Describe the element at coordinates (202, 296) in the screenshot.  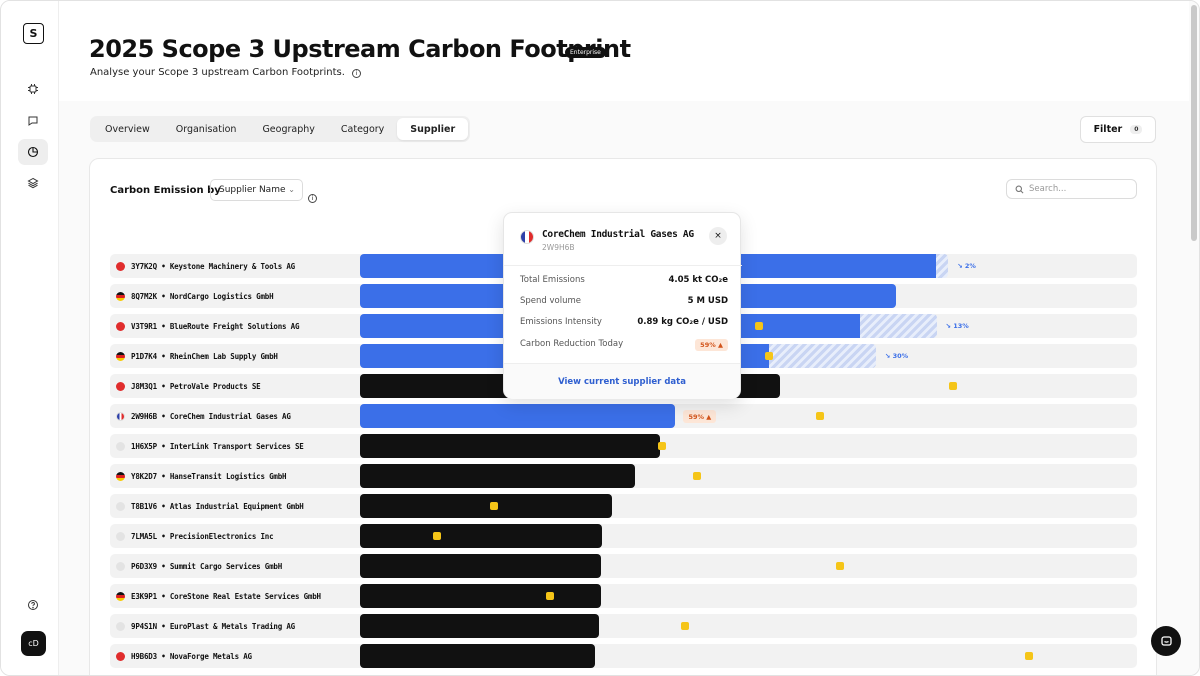
I see `supplier-name: 8Q7M2K • NordCargo Logistics GmbH` at that location.